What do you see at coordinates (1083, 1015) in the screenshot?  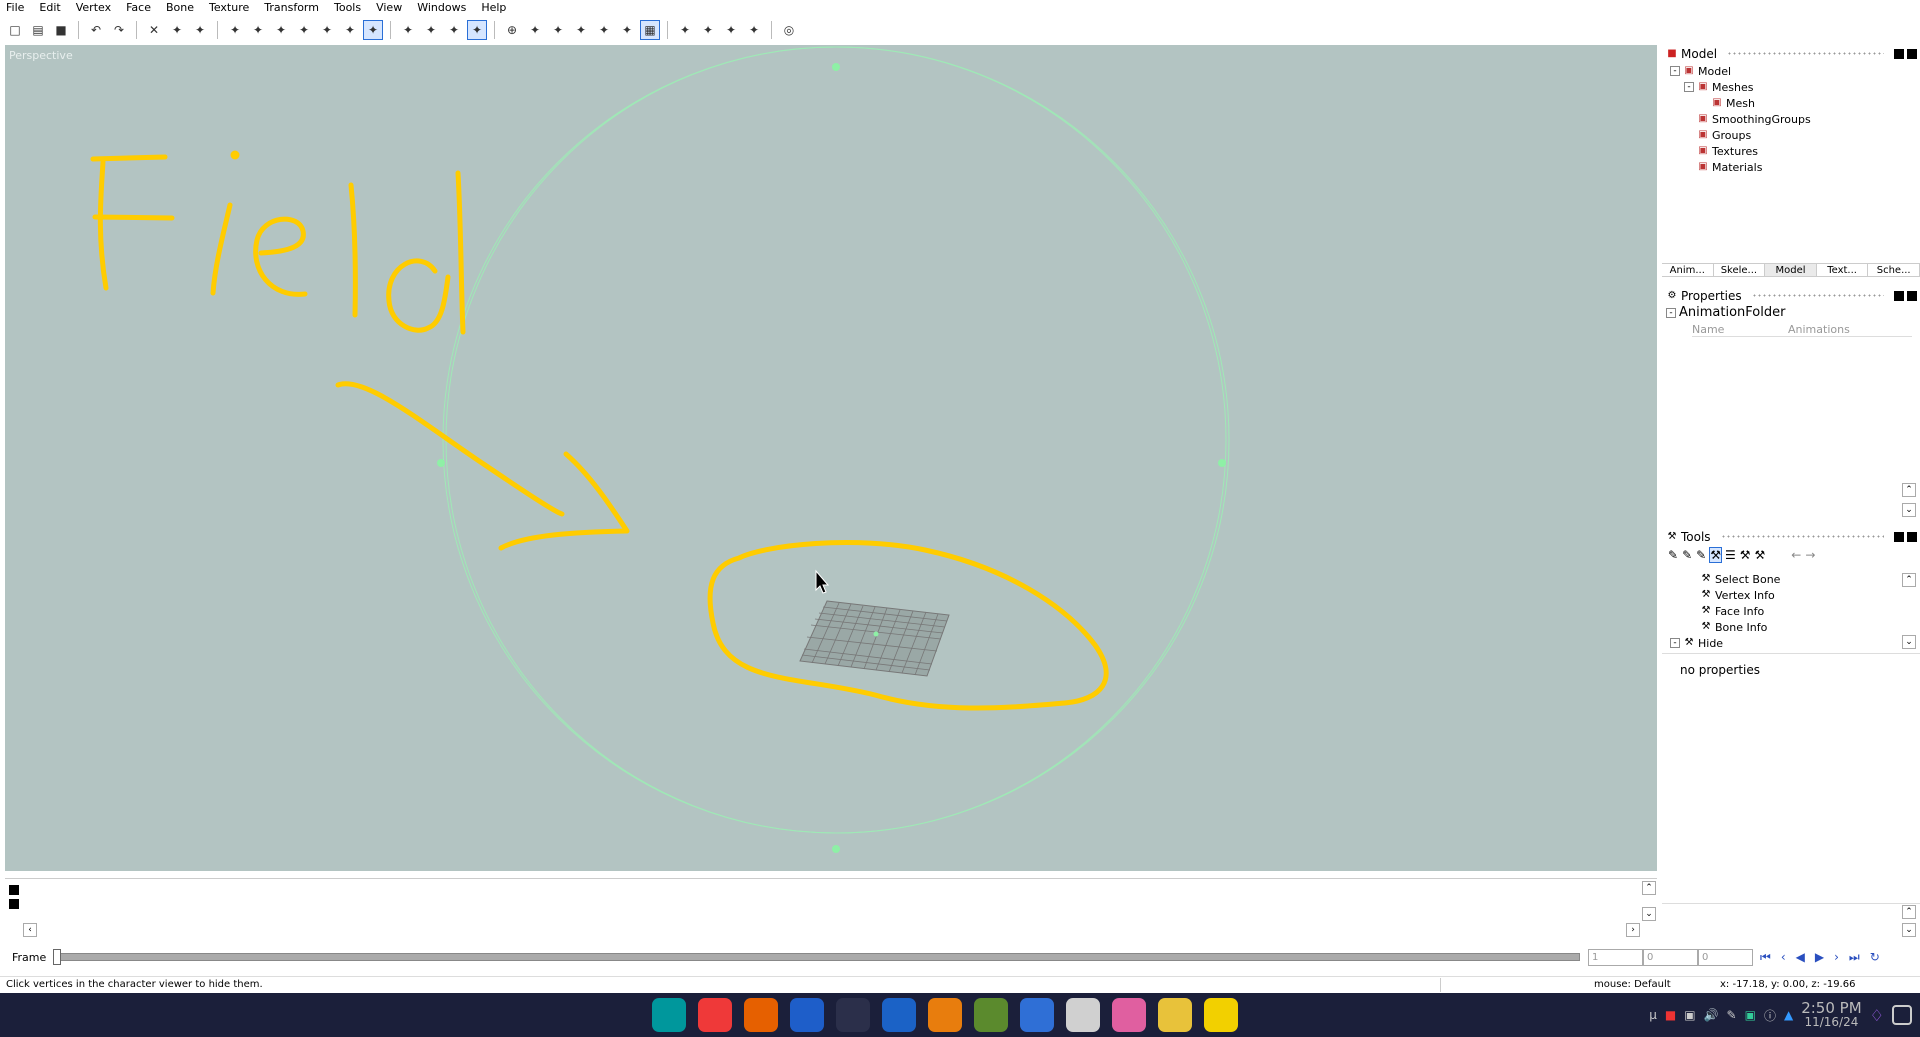 I see `cube-icon` at bounding box center [1083, 1015].